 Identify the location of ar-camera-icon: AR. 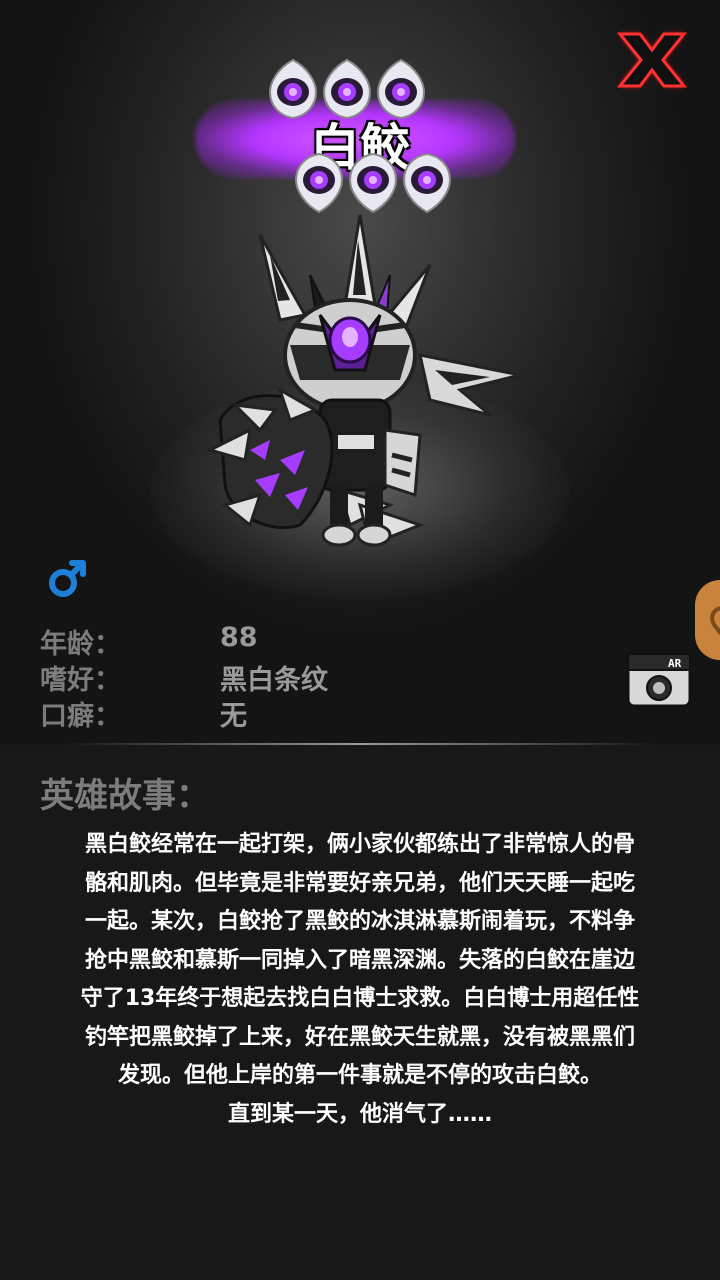
(659, 680).